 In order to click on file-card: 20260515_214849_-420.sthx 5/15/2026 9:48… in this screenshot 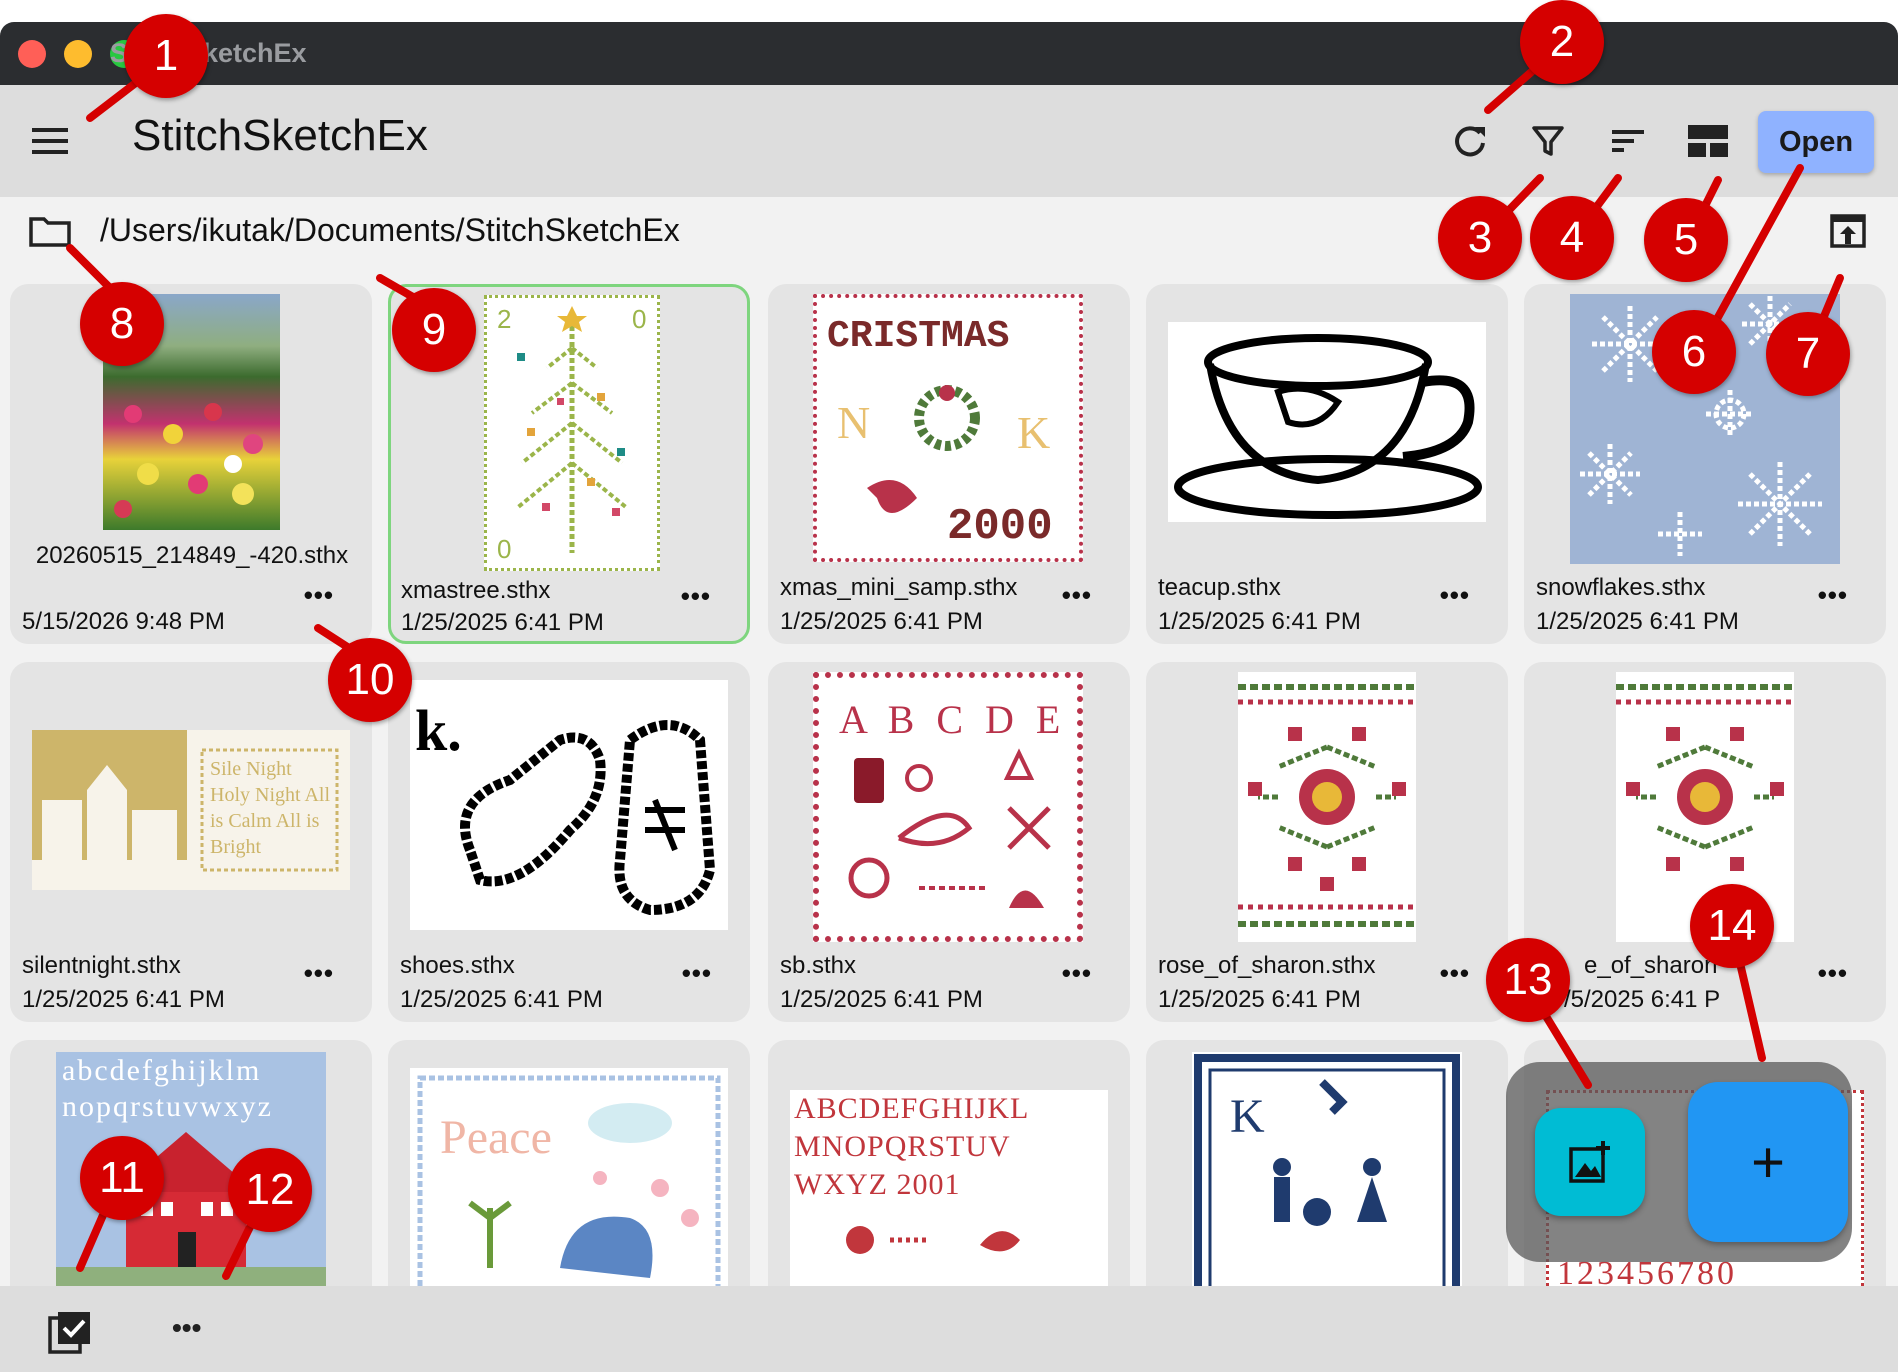, I will do `click(191, 464)`.